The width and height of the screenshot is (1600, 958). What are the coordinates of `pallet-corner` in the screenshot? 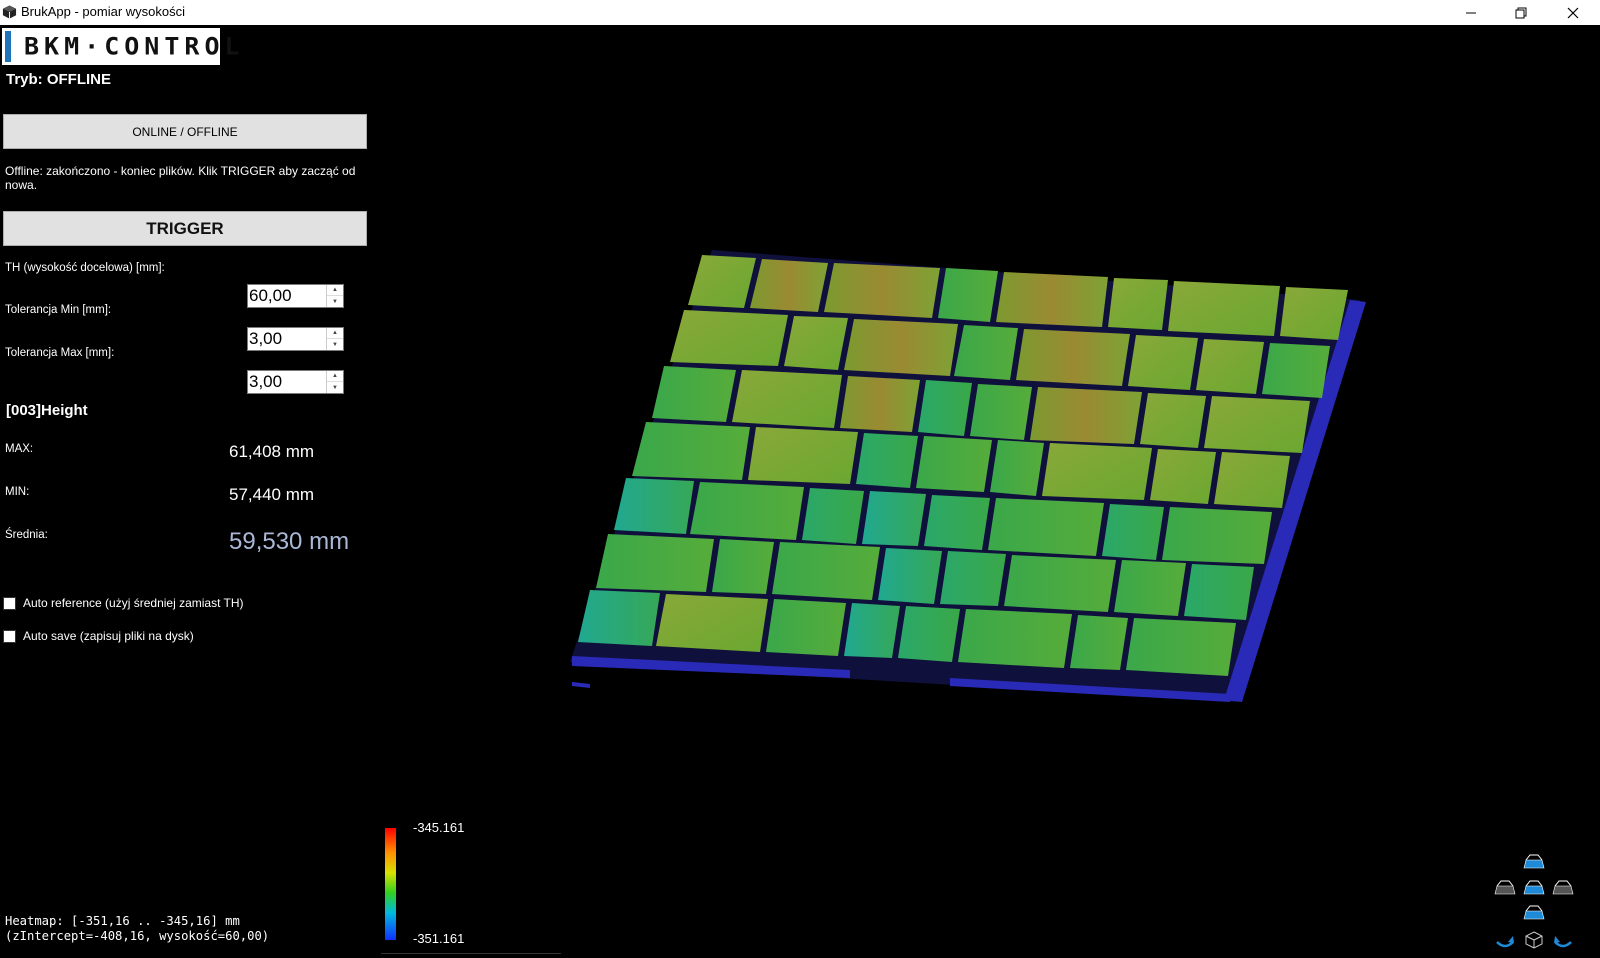 It's located at (581, 685).